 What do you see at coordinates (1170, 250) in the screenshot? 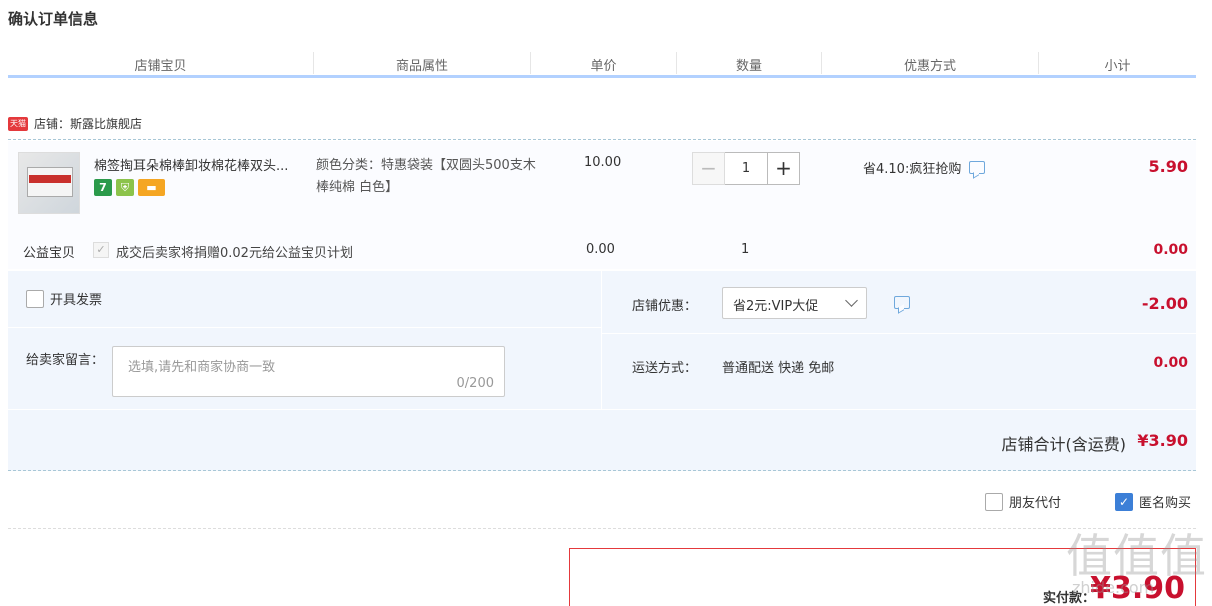
I see `charity-subtotal: 0.00` at bounding box center [1170, 250].